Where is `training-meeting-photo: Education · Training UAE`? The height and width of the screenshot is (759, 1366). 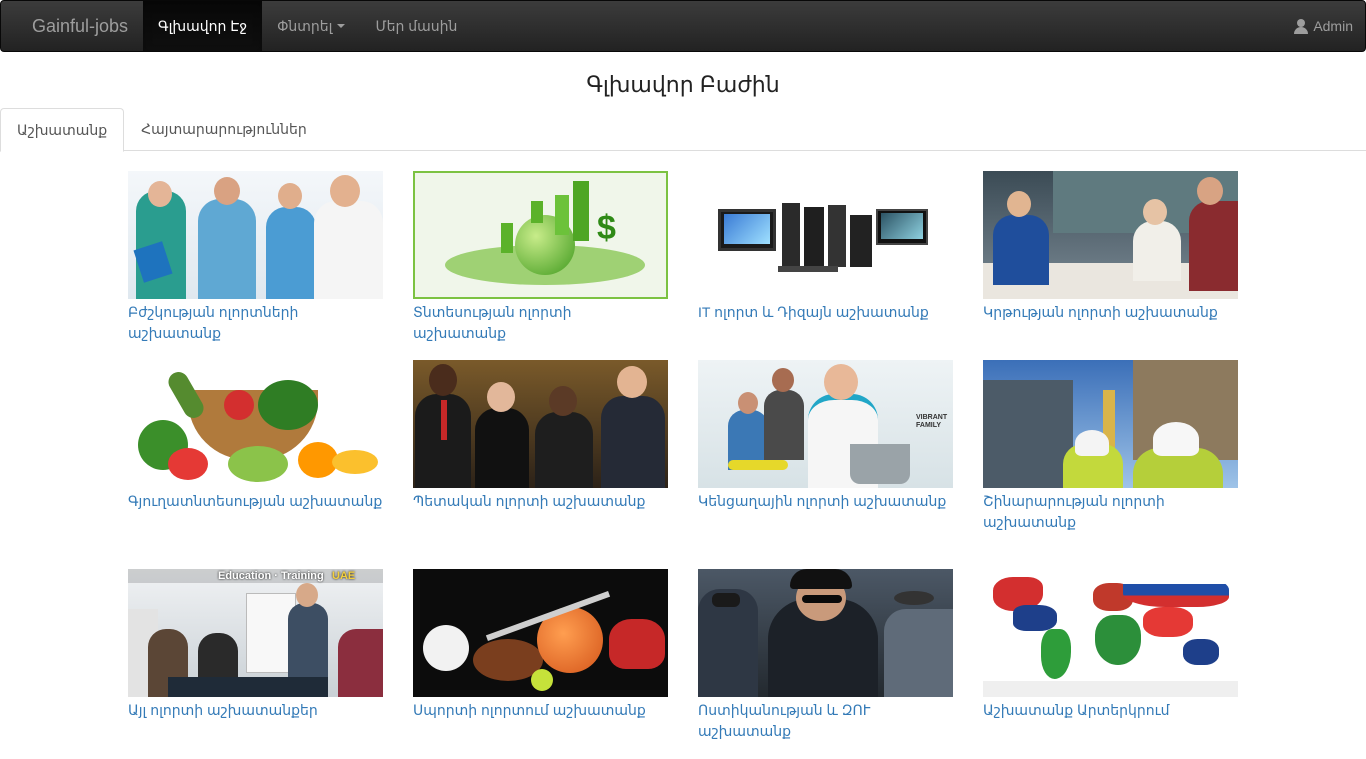 training-meeting-photo: Education · Training UAE is located at coordinates (255, 633).